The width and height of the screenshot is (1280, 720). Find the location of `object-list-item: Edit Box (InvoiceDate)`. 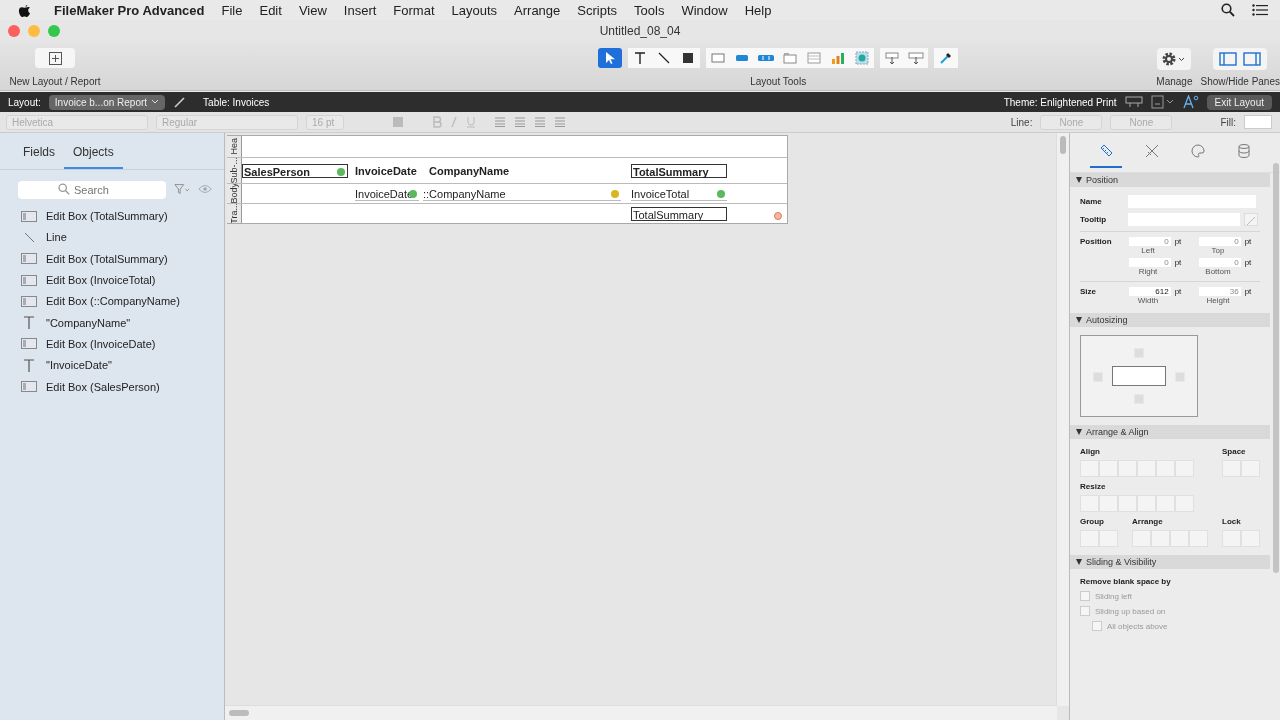

object-list-item: Edit Box (InvoiceDate) is located at coordinates (101, 343).